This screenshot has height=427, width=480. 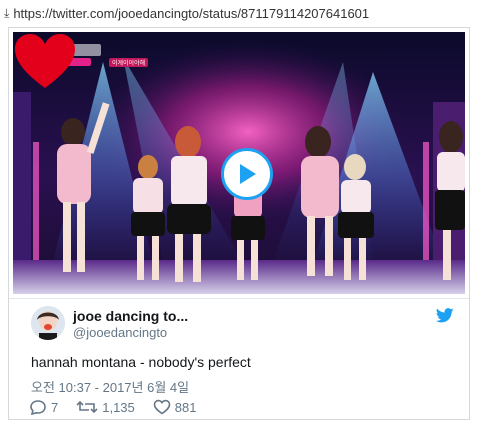 What do you see at coordinates (129, 62) in the screenshot?
I see `stage-badge: 이게이이야해` at bounding box center [129, 62].